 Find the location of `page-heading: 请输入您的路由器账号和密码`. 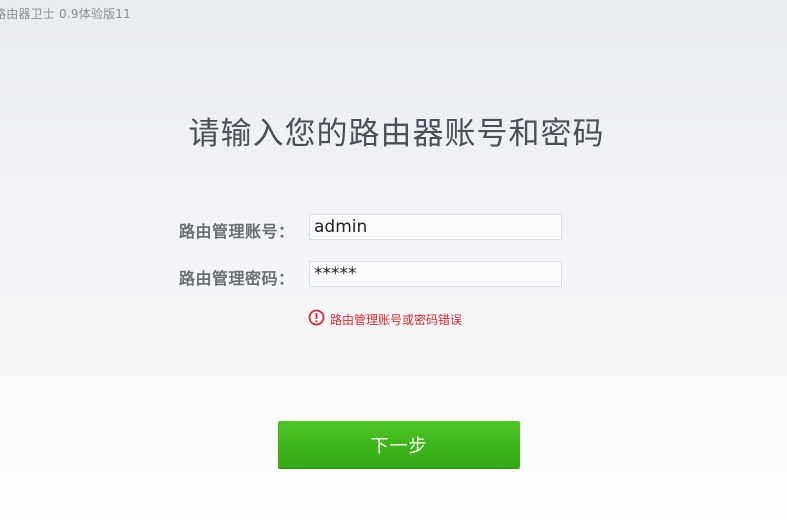

page-heading: 请输入您的路由器账号和密码 is located at coordinates (396, 134).